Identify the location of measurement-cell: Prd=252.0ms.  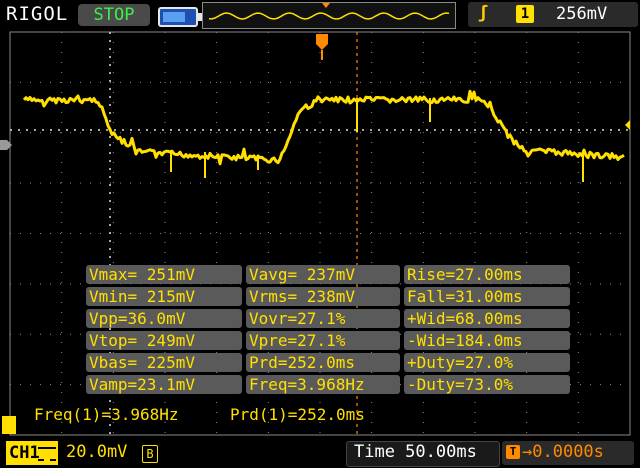
(323, 362).